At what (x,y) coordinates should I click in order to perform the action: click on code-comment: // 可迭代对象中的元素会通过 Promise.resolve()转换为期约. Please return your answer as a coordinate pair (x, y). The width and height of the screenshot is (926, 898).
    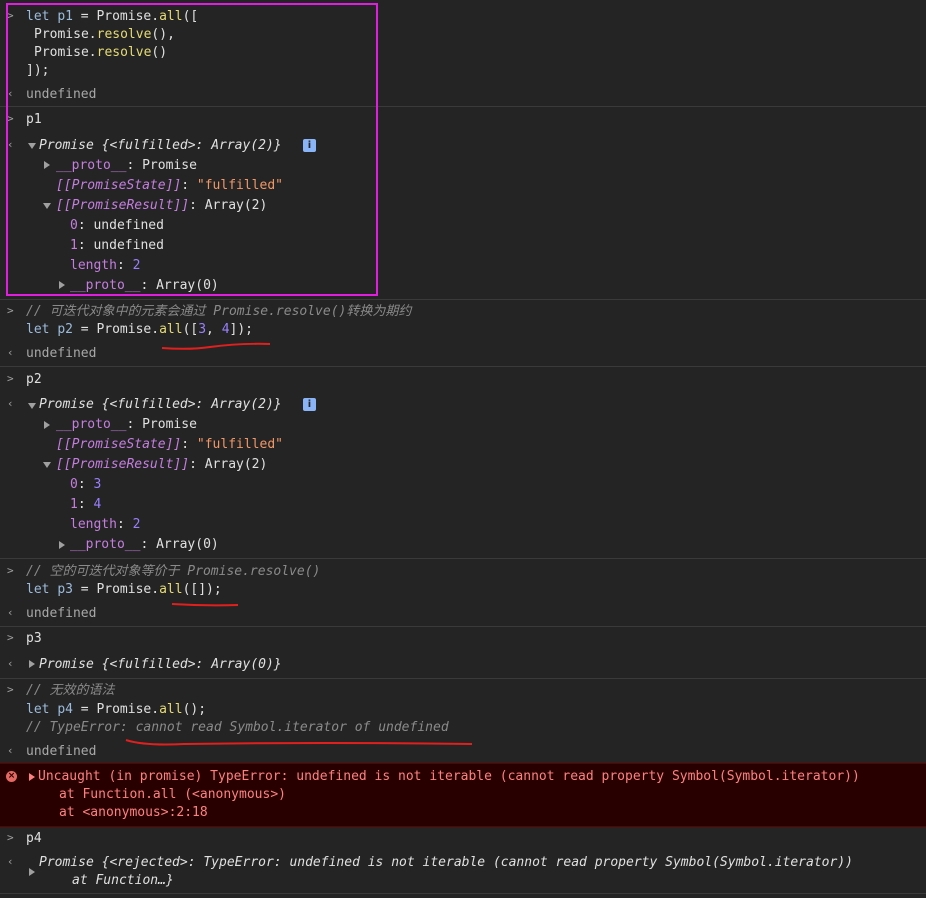
    Looking at the image, I should click on (219, 311).